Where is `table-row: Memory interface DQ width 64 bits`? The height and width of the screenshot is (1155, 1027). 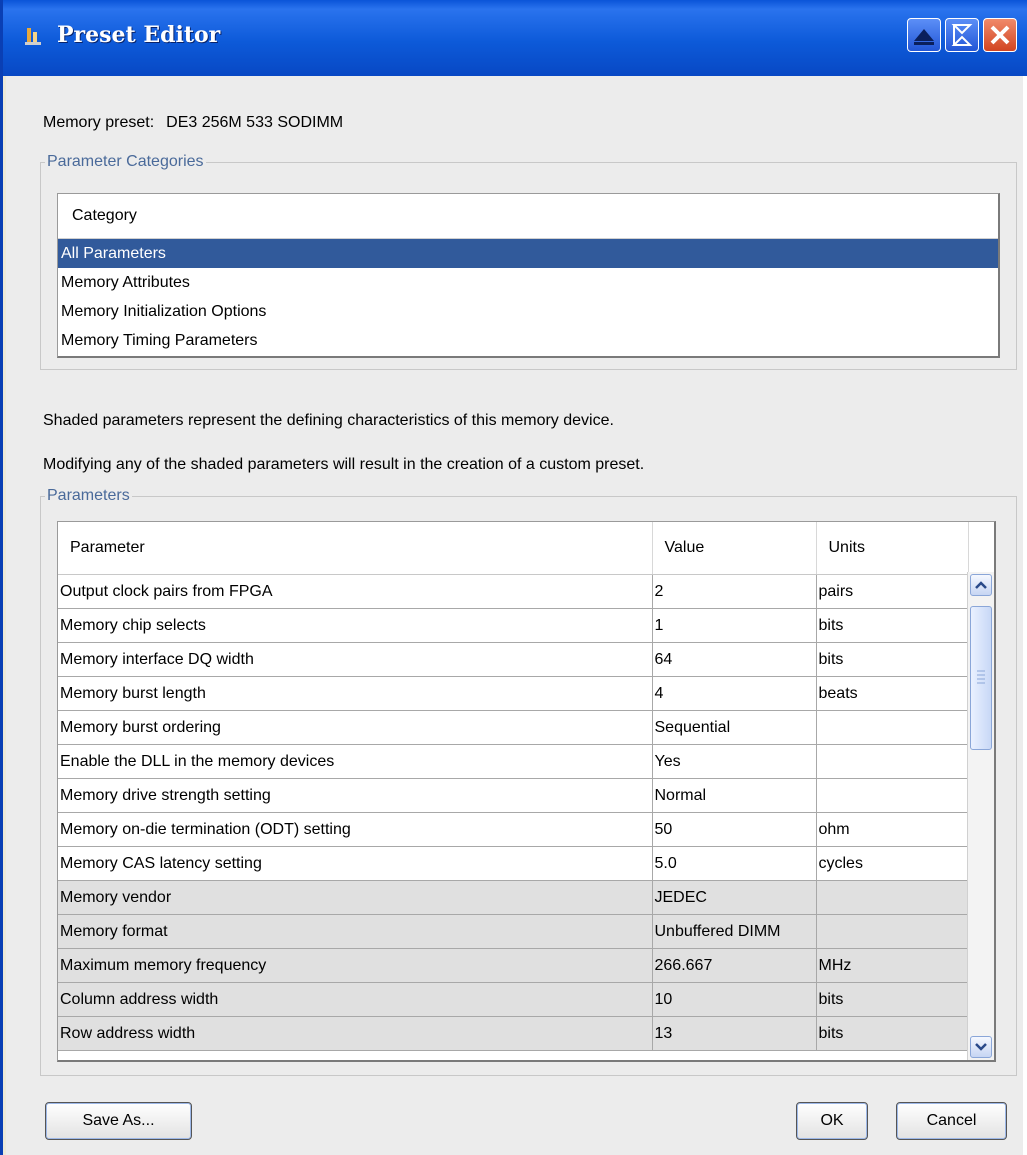
table-row: Memory interface DQ width 64 bits is located at coordinates (513, 659).